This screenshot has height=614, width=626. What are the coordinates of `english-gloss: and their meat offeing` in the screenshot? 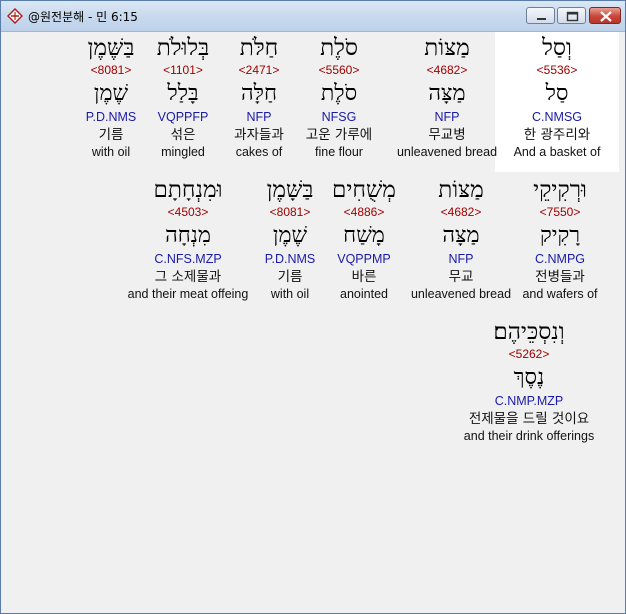 It's located at (188, 294).